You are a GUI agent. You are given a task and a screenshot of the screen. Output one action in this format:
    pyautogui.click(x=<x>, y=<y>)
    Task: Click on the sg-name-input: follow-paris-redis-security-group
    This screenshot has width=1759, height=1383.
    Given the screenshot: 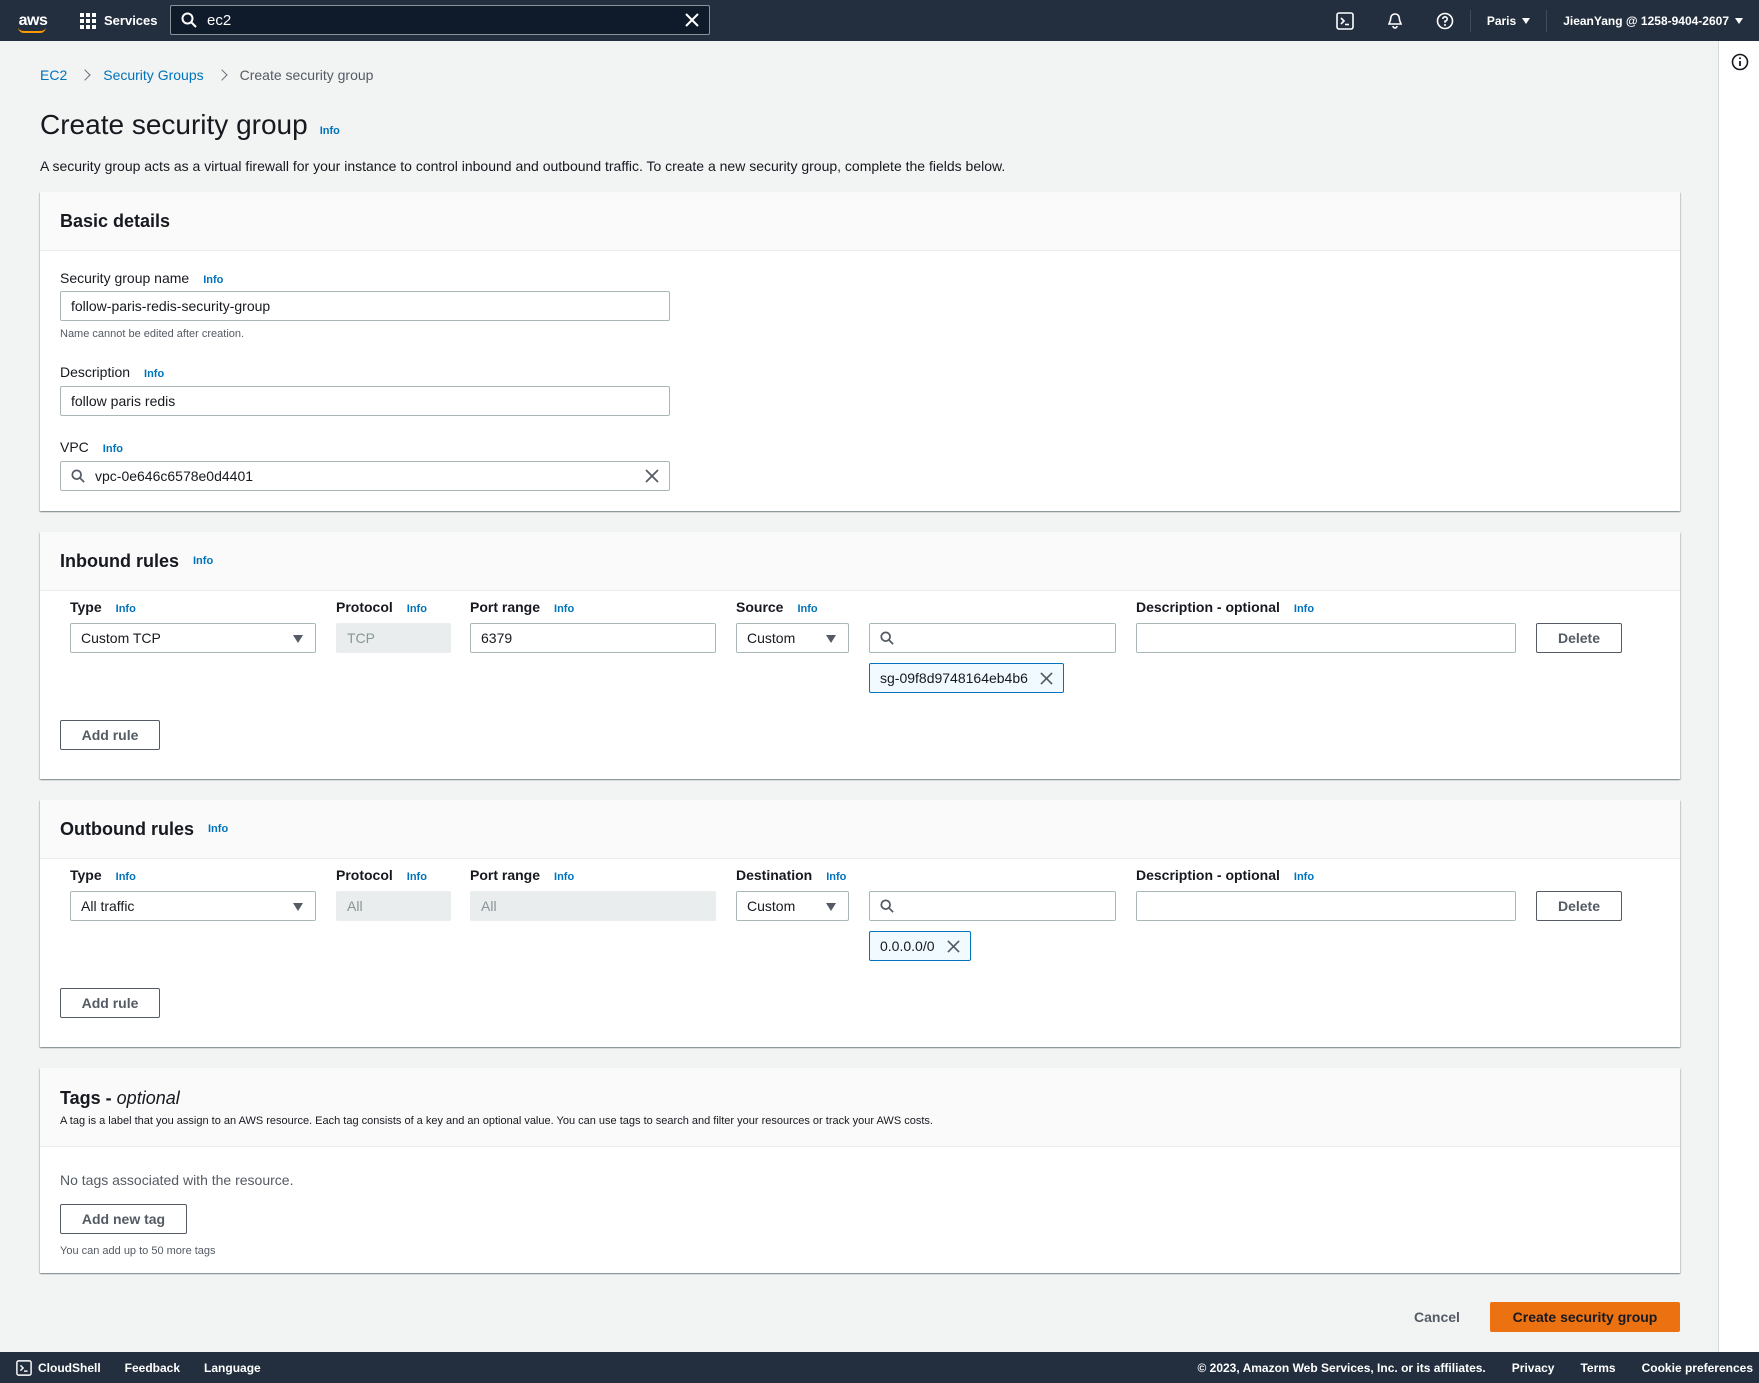 What is the action you would take?
    pyautogui.click(x=365, y=306)
    